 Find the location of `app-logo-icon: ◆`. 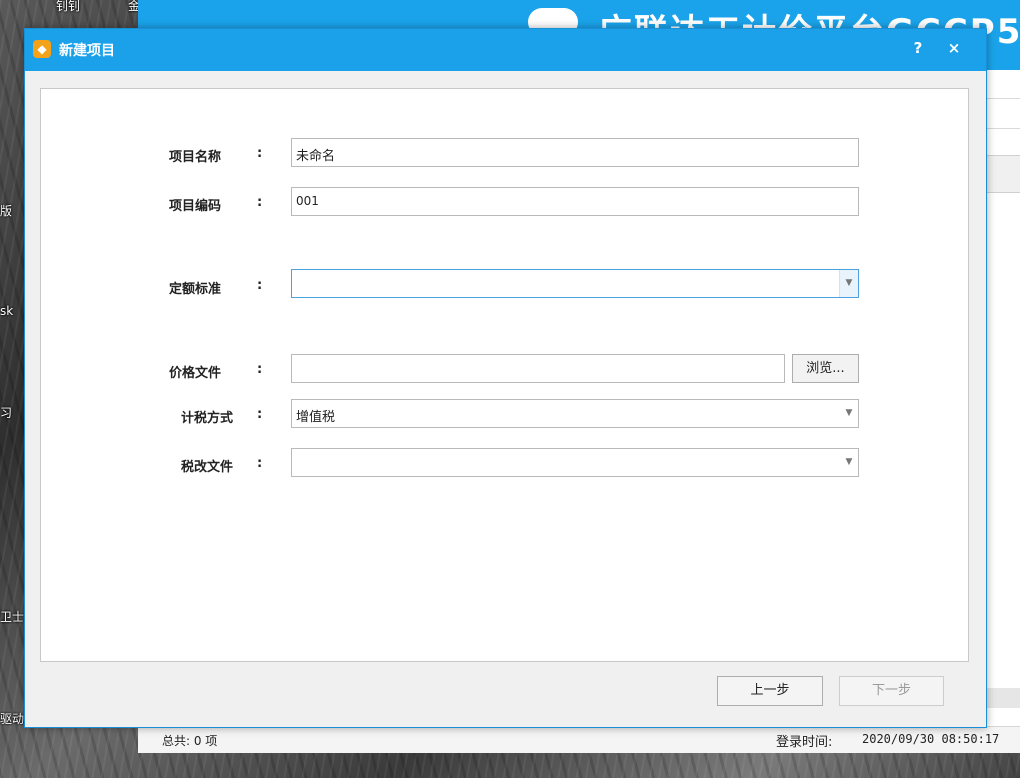

app-logo-icon: ◆ is located at coordinates (42, 49).